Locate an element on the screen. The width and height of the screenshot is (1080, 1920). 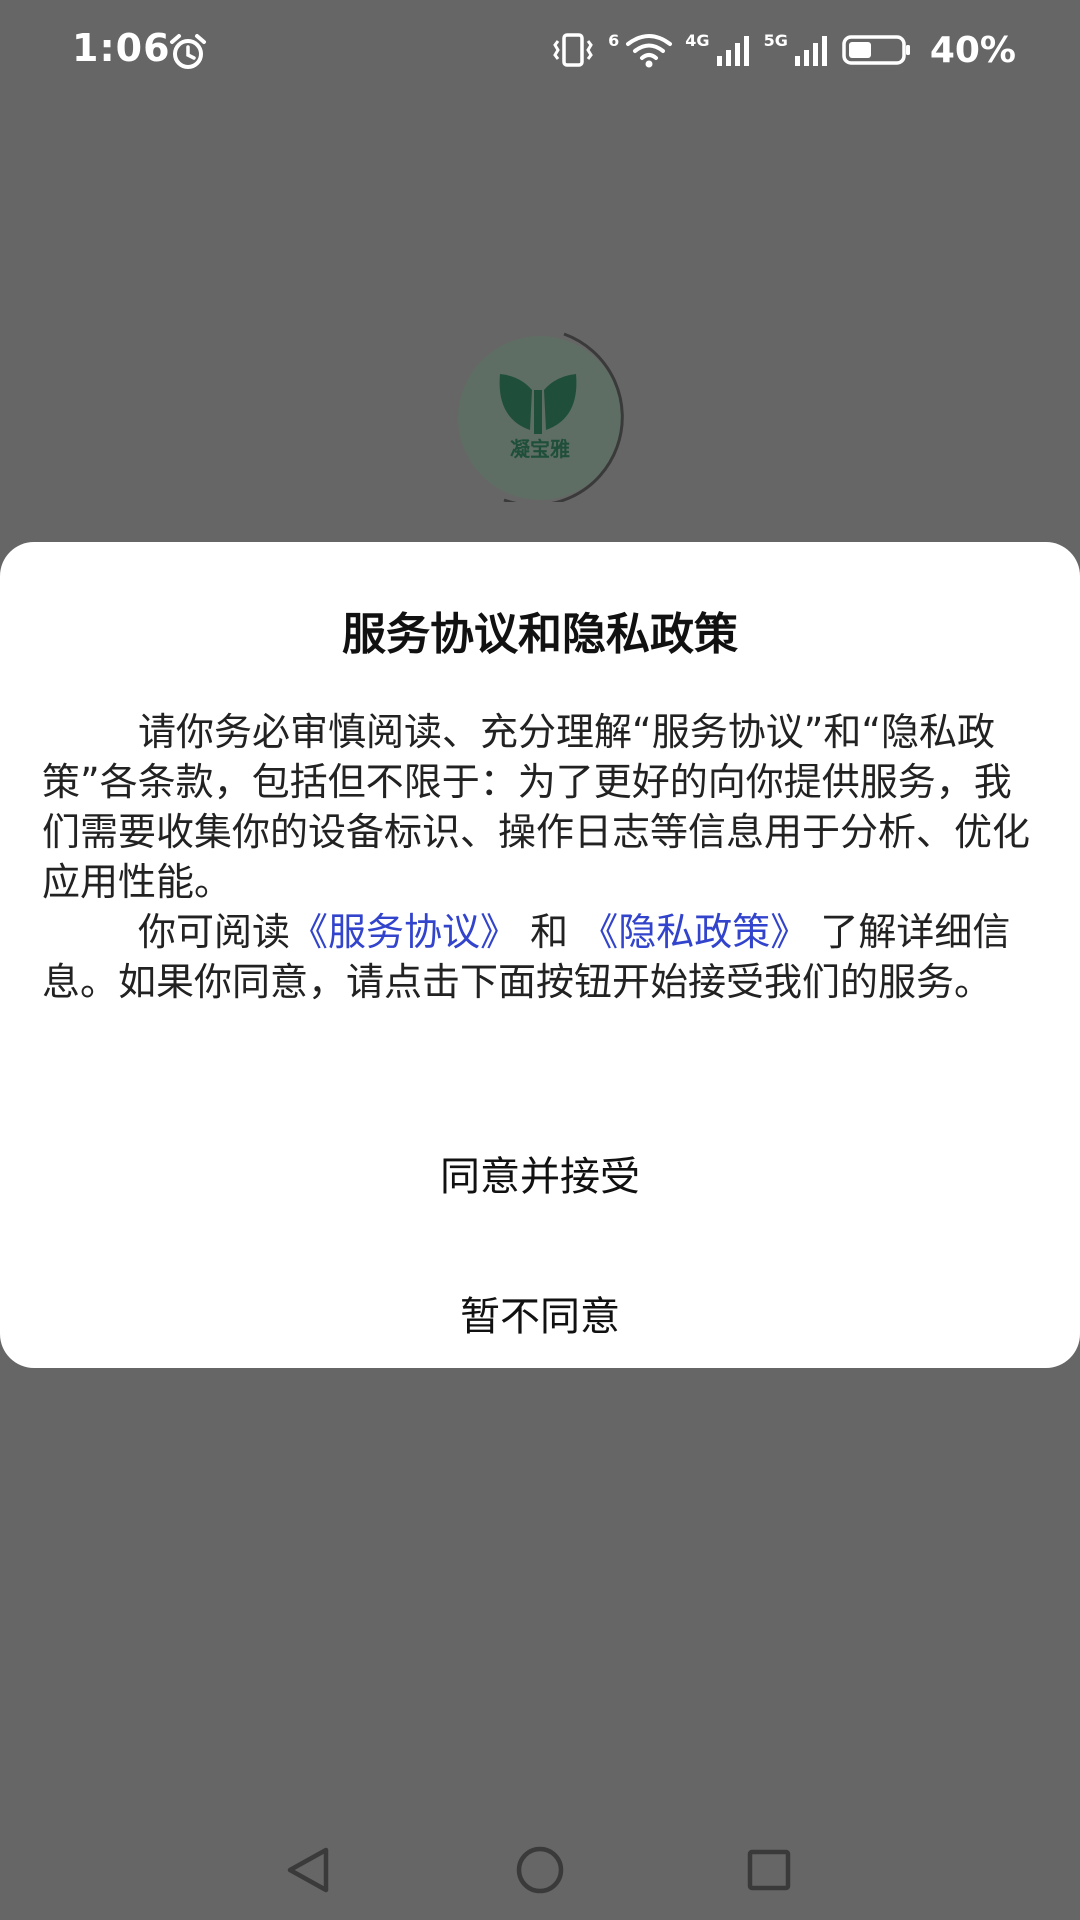
signal-5g-icon is located at coordinates (810, 51).